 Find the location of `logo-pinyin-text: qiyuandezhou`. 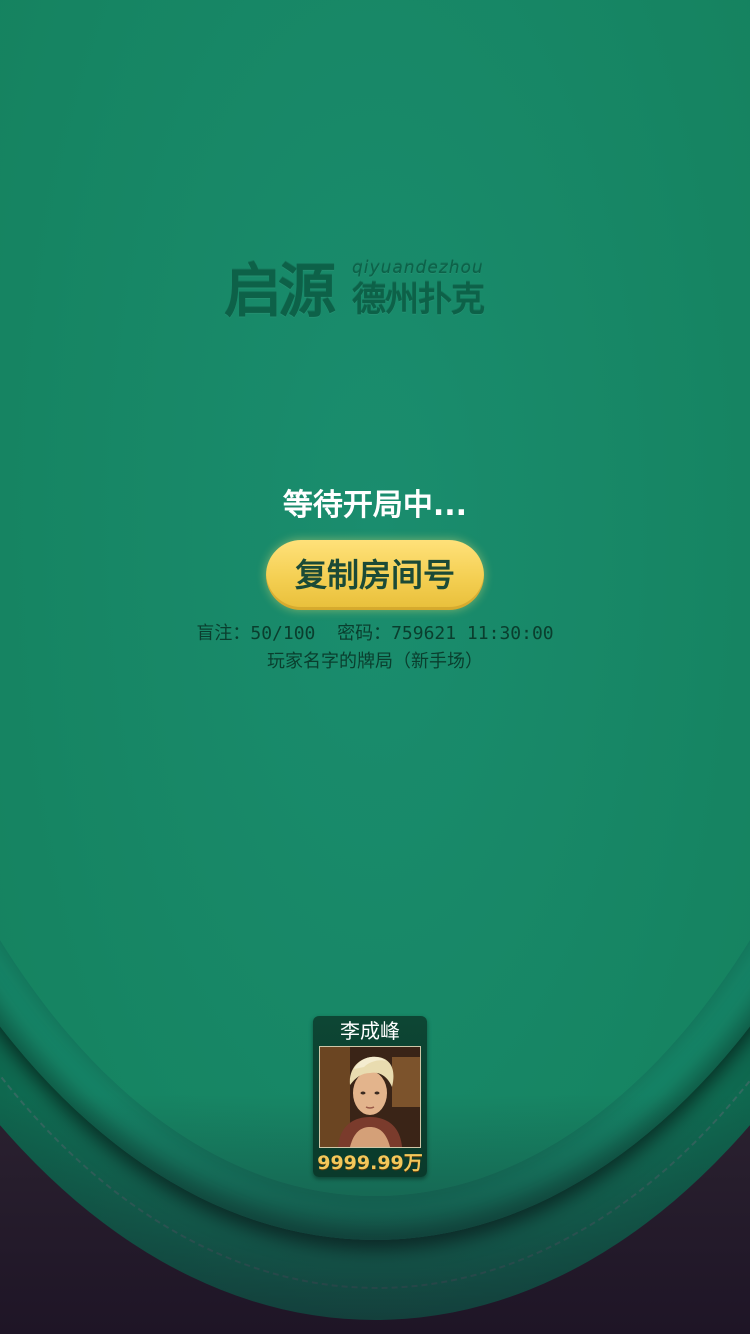

logo-pinyin-text: qiyuandezhou is located at coordinates (418, 268).